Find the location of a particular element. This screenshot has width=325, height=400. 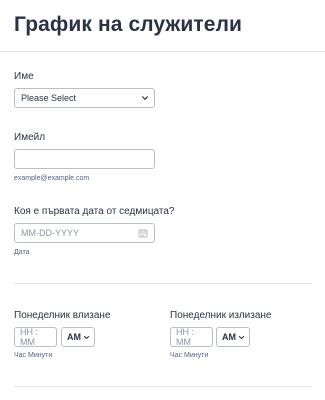

date-sublabel: Дата is located at coordinates (22, 252).